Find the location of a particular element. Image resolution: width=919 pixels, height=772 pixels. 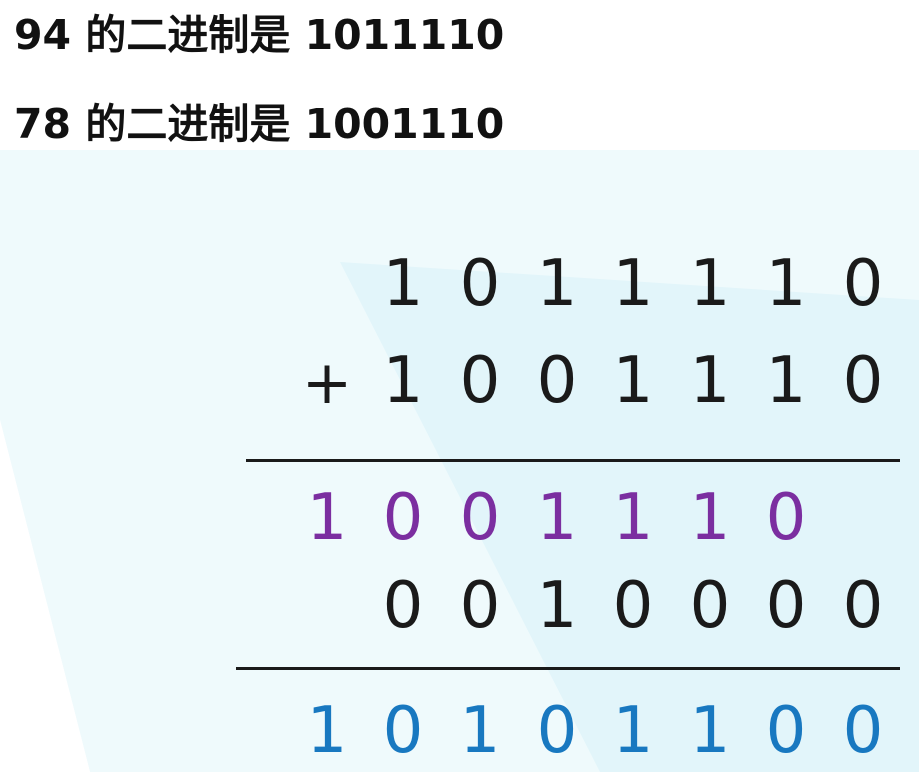

heading-78-binary: 78 的二进制是 1001110 is located at coordinates (259, 124).